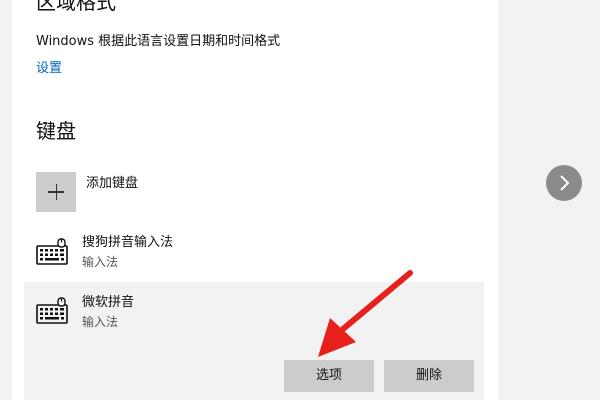 The width and height of the screenshot is (600, 400). What do you see at coordinates (128, 242) in the screenshot?
I see `keyboard-item-name: 搜狗拼音输入法` at bounding box center [128, 242].